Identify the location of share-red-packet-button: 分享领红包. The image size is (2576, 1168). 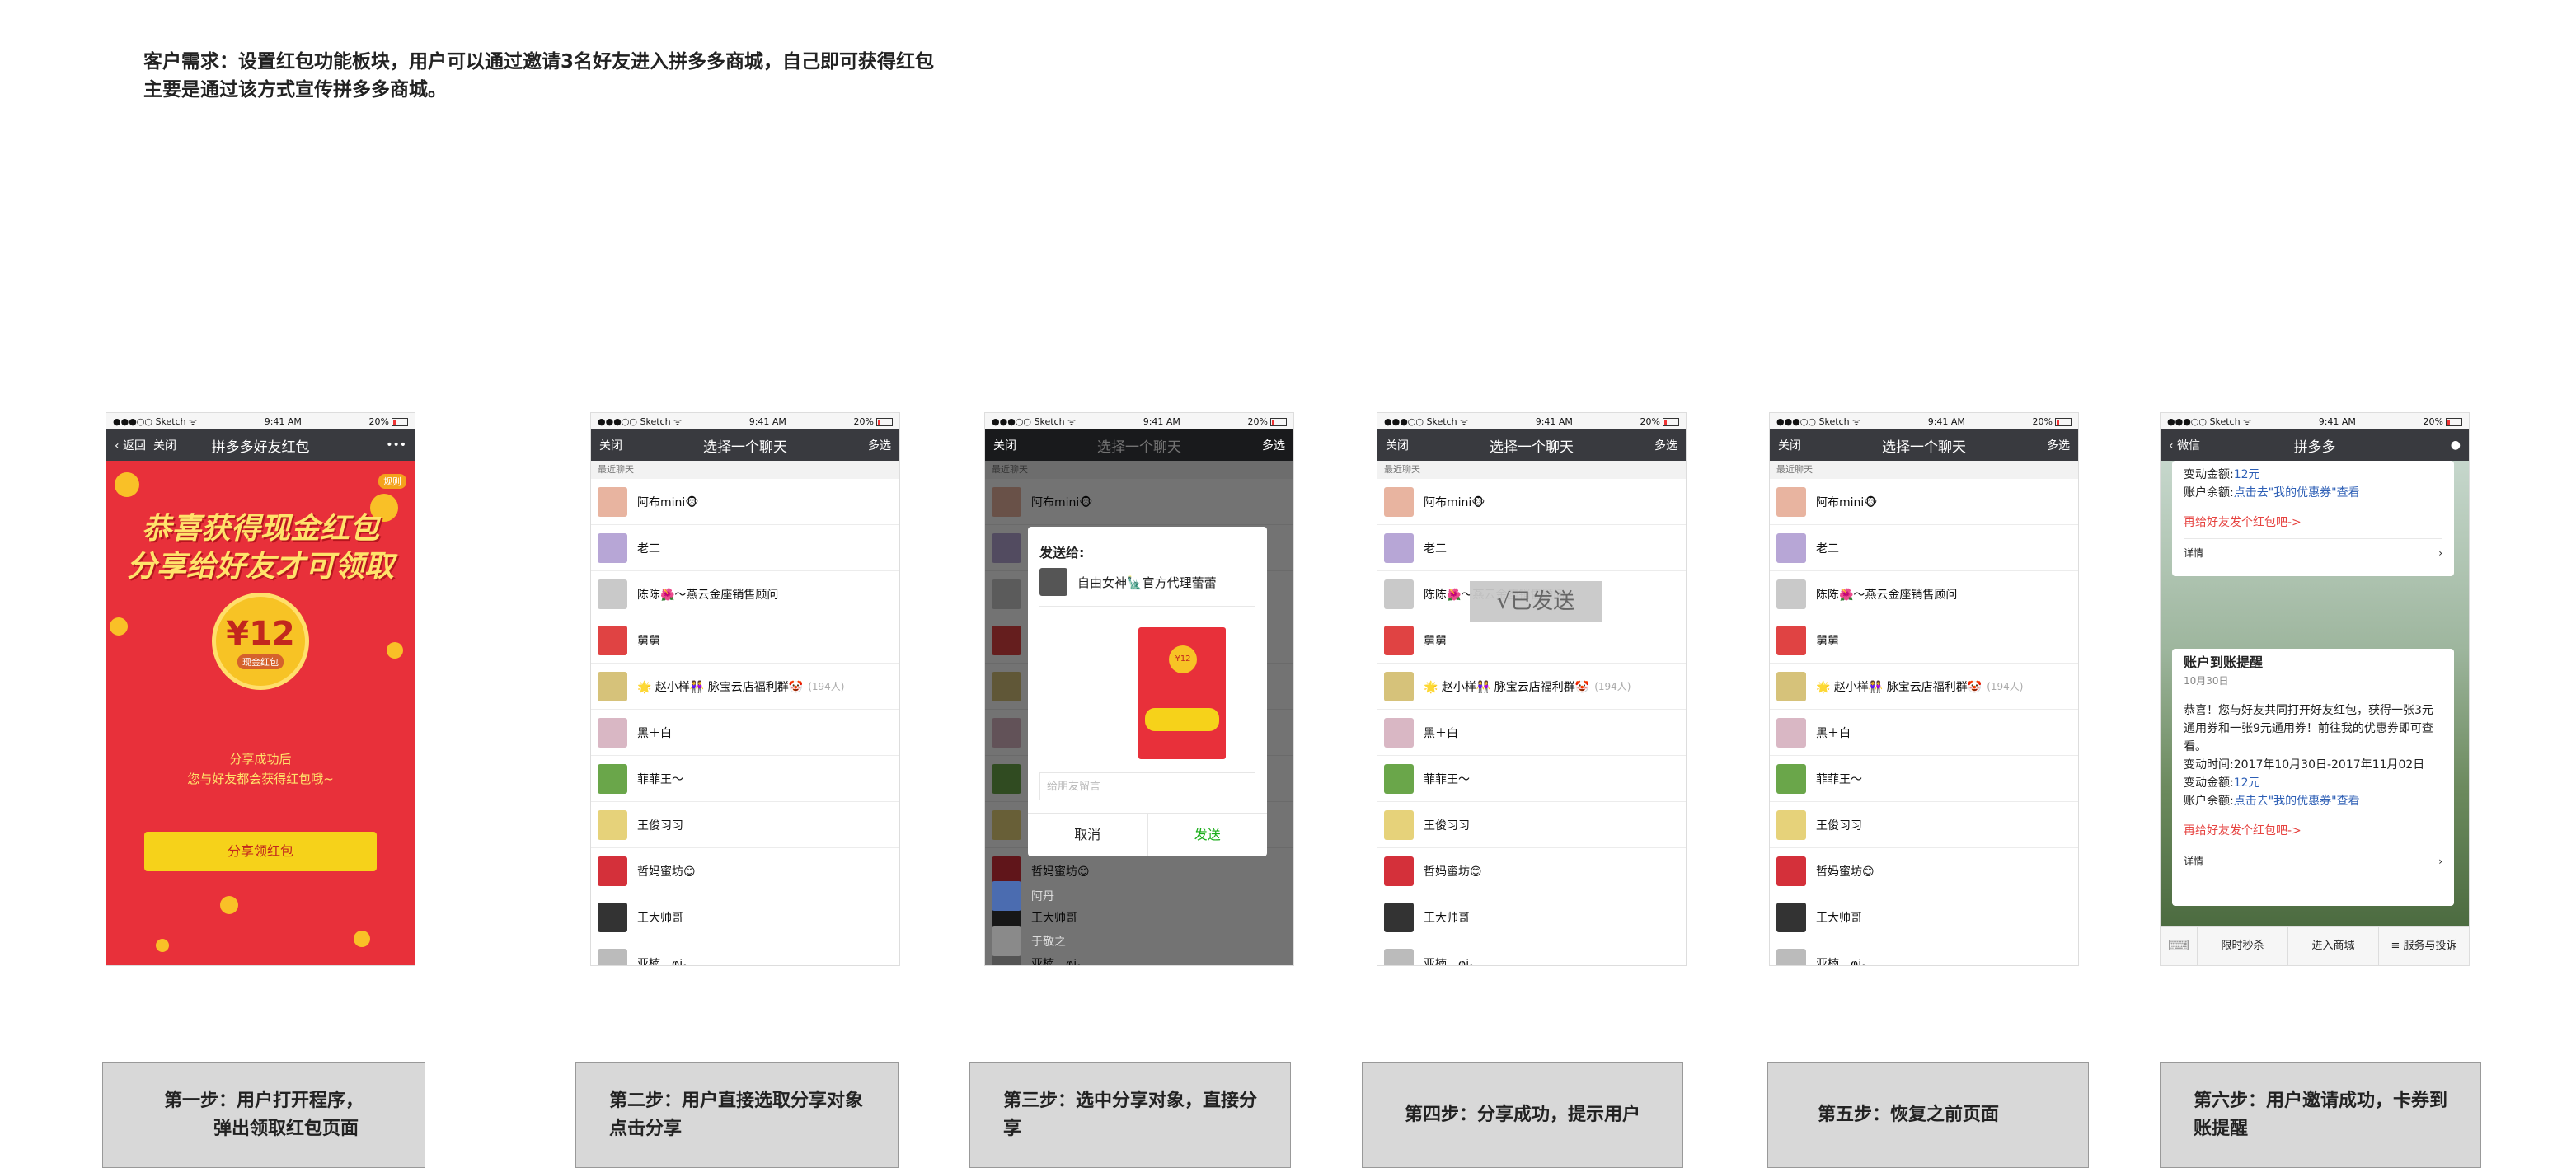
(260, 851).